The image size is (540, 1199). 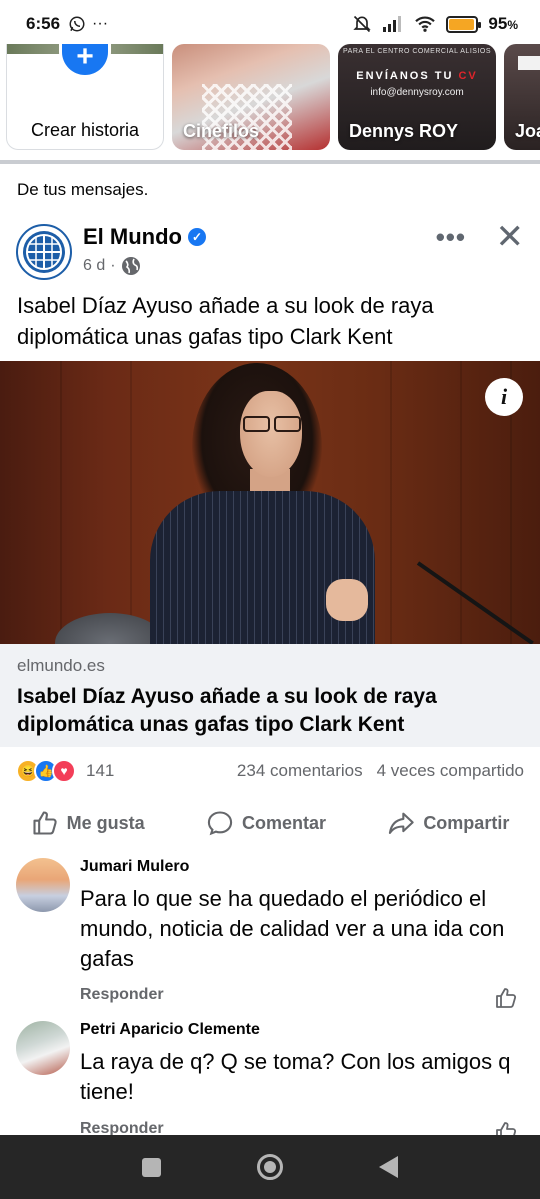 What do you see at coordinates (503, 23) in the screenshot?
I see `battery-percent: 95%` at bounding box center [503, 23].